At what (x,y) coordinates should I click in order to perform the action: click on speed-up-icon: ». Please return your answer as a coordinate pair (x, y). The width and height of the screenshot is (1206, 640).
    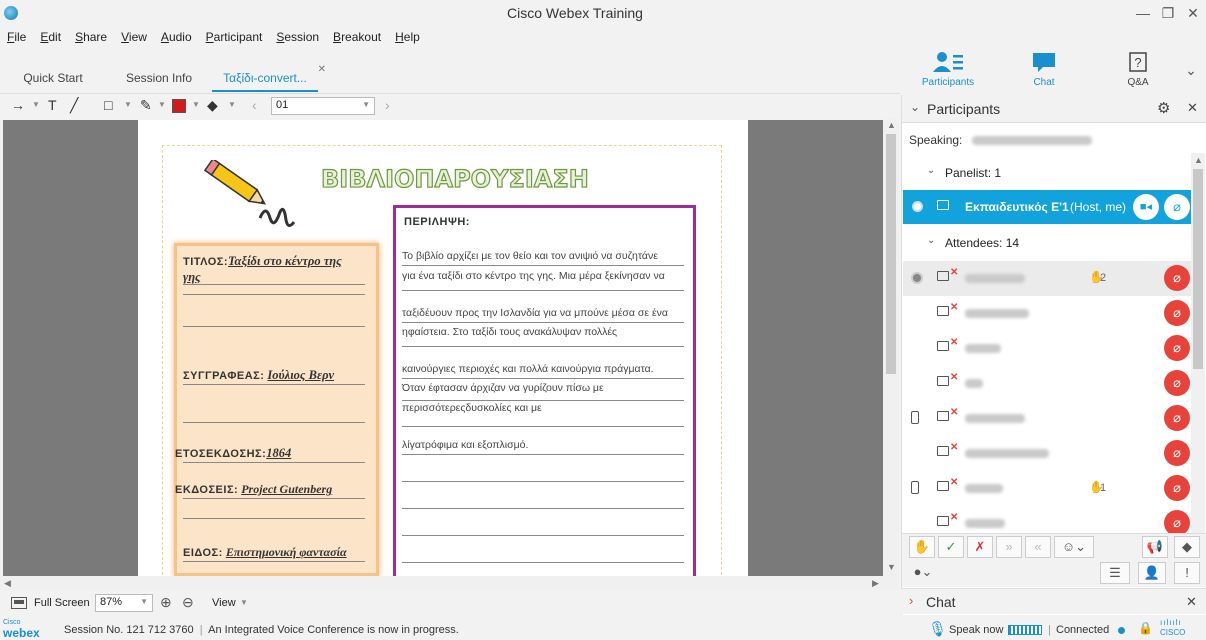
    Looking at the image, I should click on (1009, 547).